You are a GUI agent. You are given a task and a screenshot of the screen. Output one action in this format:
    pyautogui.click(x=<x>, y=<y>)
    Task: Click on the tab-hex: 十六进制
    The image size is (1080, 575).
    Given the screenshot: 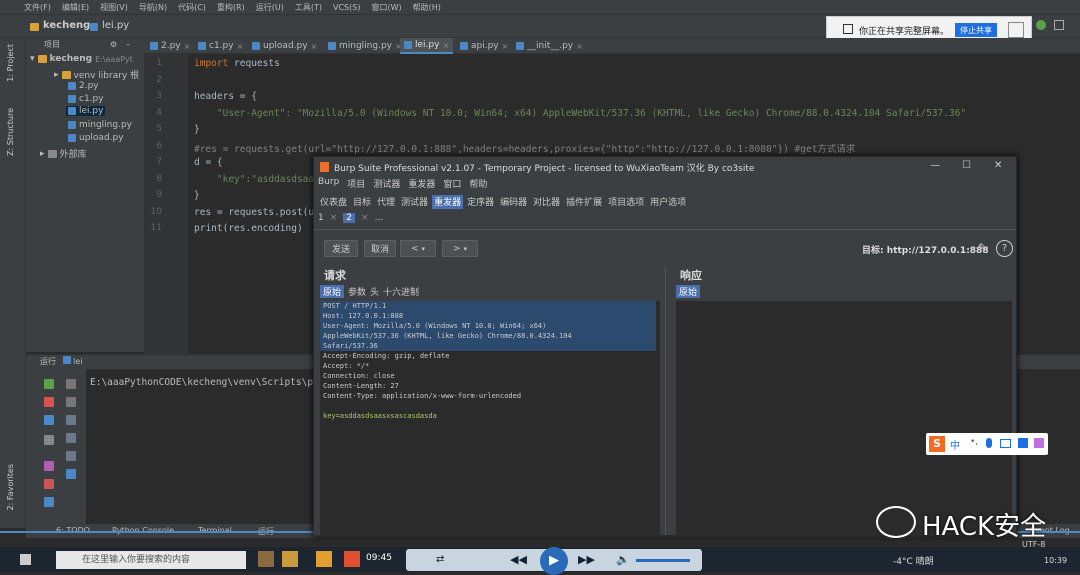 What is the action you would take?
    pyautogui.click(x=401, y=291)
    